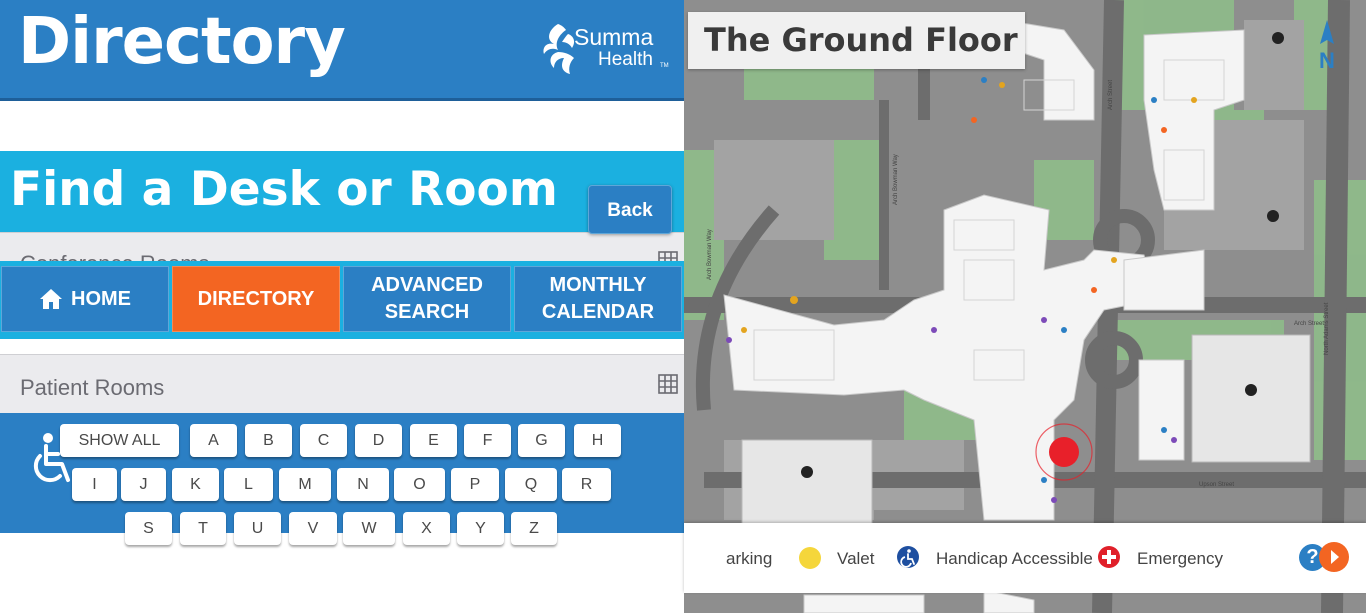 The image size is (1366, 613). Describe the element at coordinates (1014, 558) in the screenshot. I see `legend-handicap-label: Handicap Accessible` at that location.